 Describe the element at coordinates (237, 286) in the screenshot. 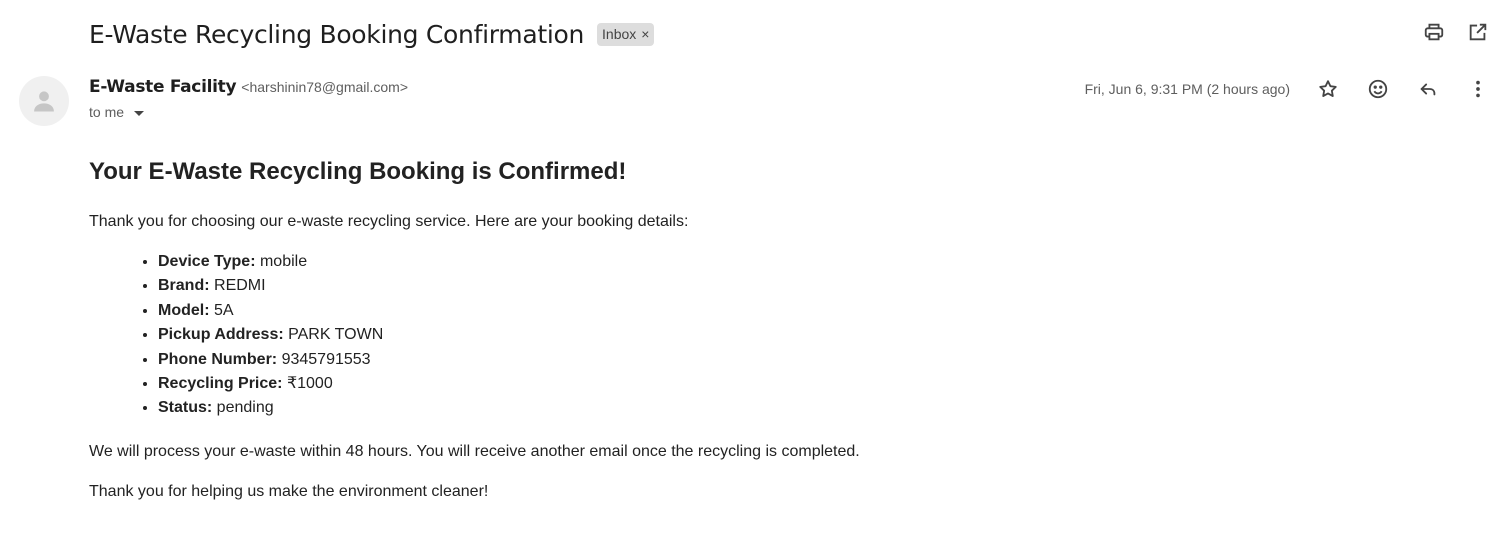

I see `detail-value: REDMI` at that location.